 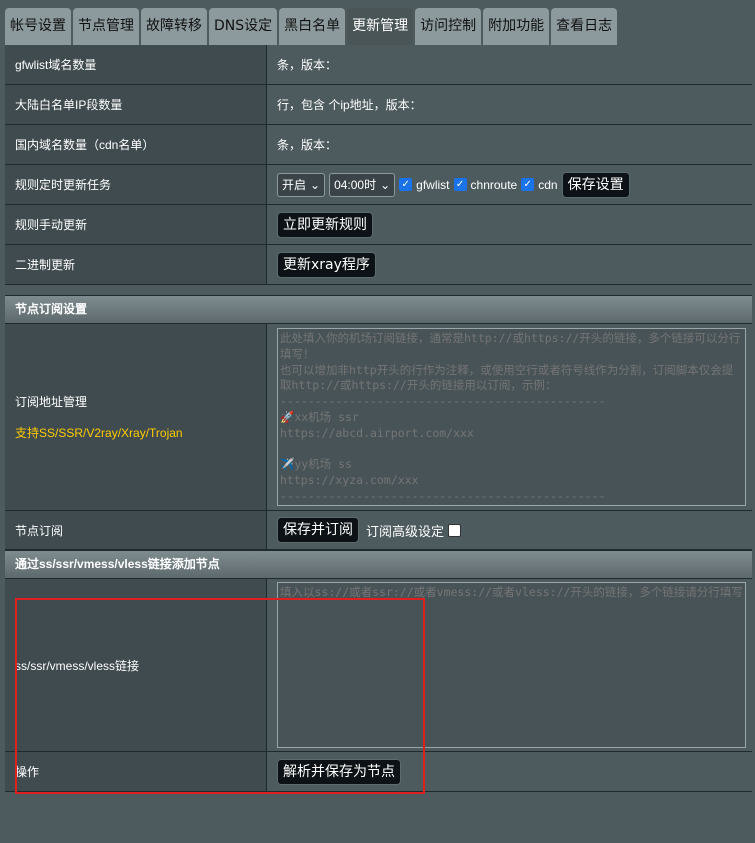 I want to click on update-xray-button: 更新xray程序, so click(x=326, y=264).